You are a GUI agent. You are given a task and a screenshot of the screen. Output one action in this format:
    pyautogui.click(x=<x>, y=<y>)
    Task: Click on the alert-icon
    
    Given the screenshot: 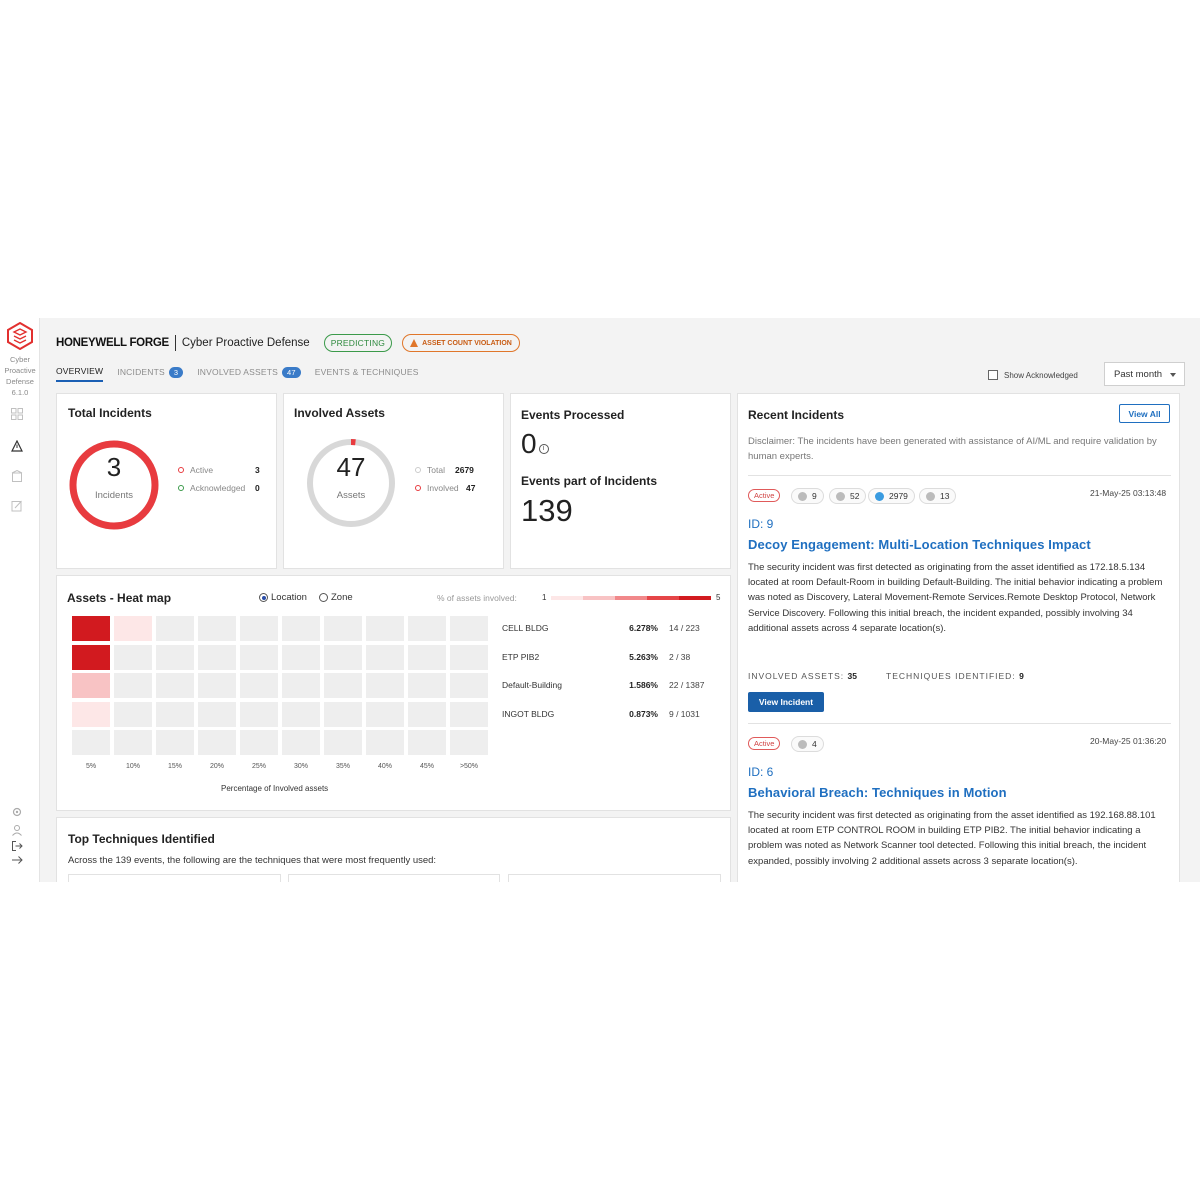 What is the action you would take?
    pyautogui.click(x=17, y=446)
    